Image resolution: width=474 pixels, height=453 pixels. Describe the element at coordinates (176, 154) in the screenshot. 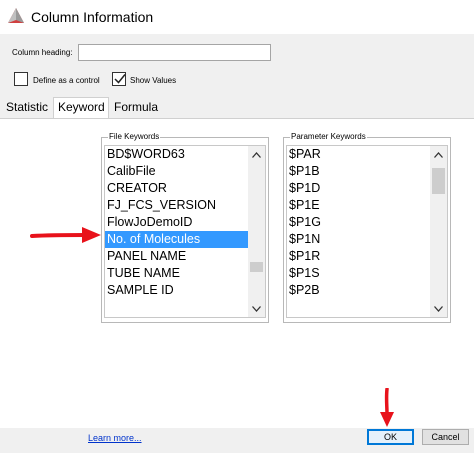

I see `list-item: BD$WORD63` at that location.